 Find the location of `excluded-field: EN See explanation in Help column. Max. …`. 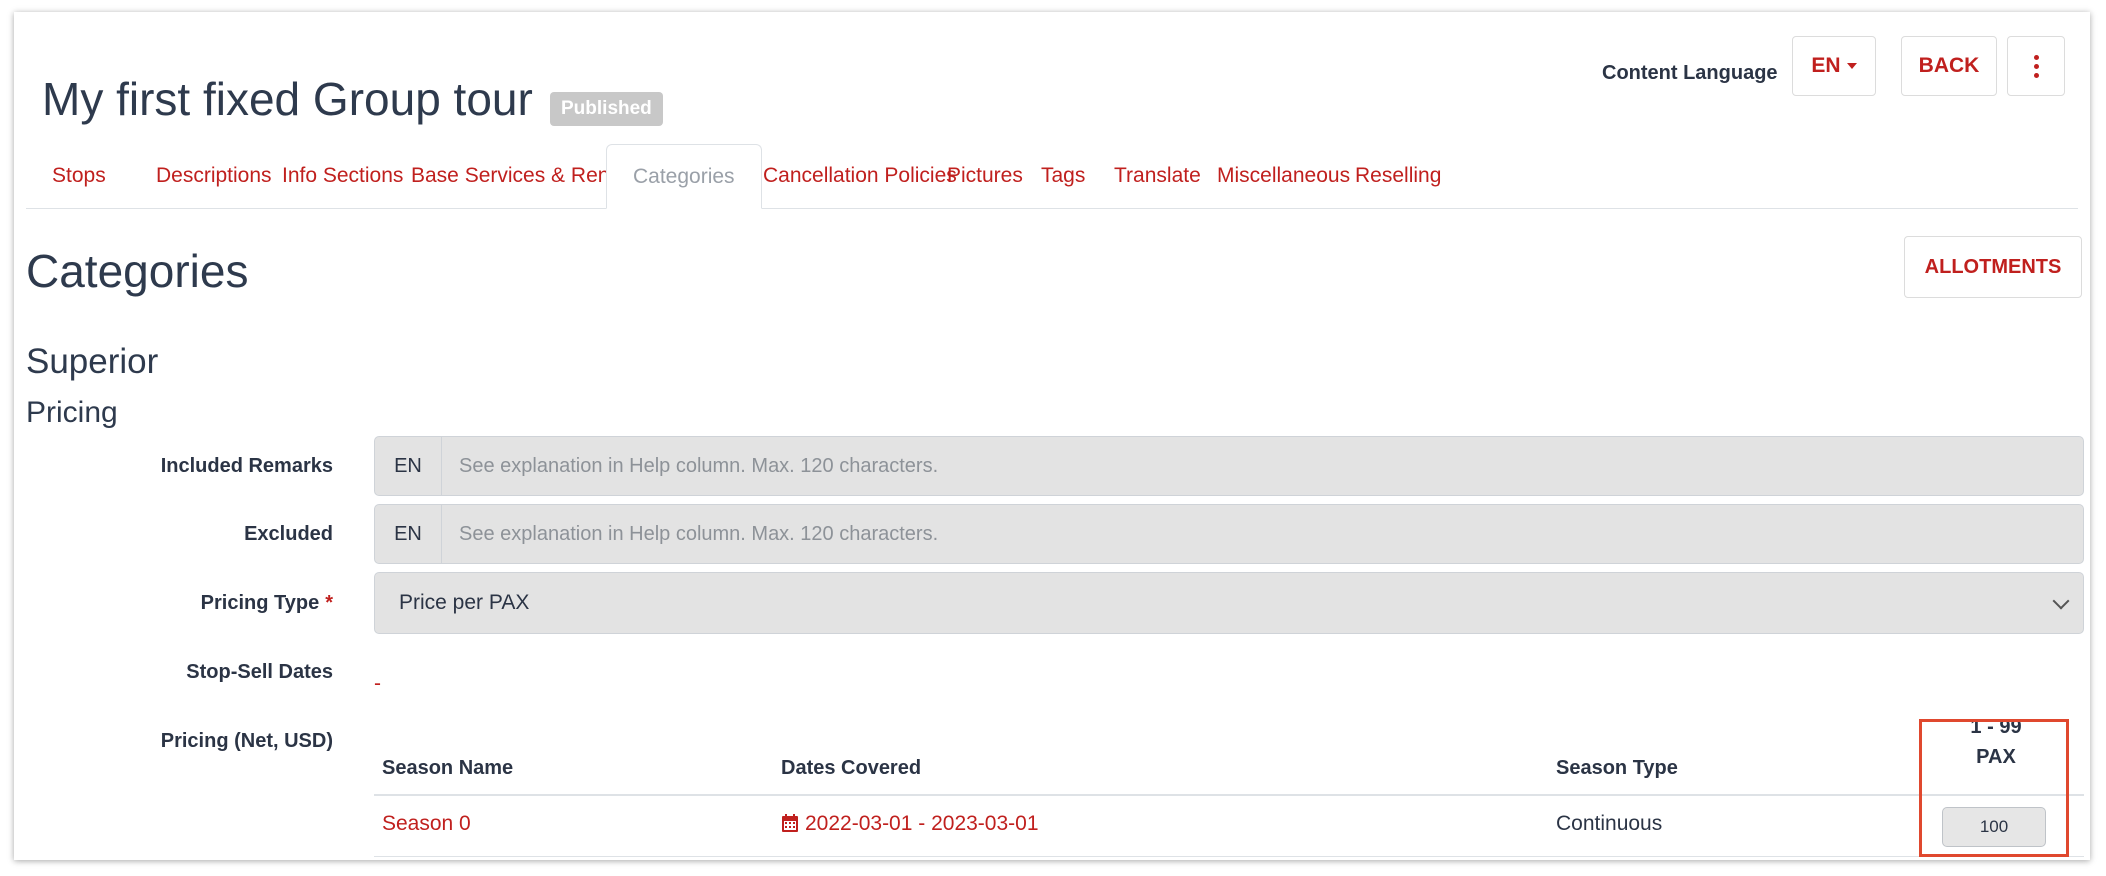

excluded-field: EN See explanation in Help column. Max. … is located at coordinates (1229, 534).